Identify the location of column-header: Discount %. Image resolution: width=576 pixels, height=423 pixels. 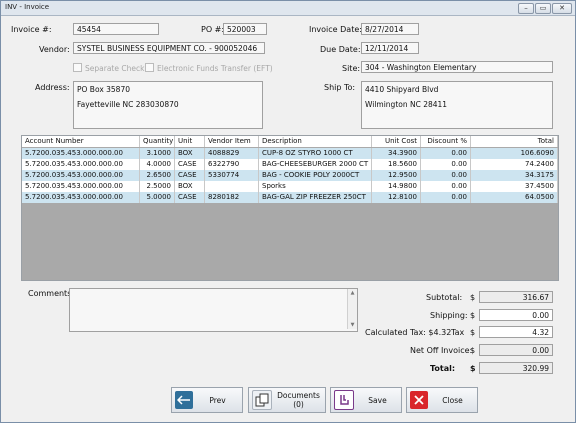
(446, 141).